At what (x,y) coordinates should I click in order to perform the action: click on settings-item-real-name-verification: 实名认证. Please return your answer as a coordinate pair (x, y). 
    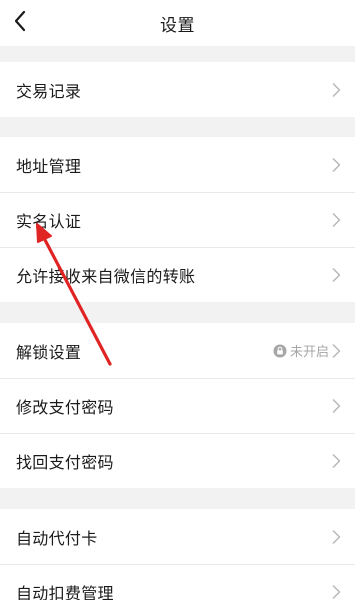
    Looking at the image, I should click on (177, 219).